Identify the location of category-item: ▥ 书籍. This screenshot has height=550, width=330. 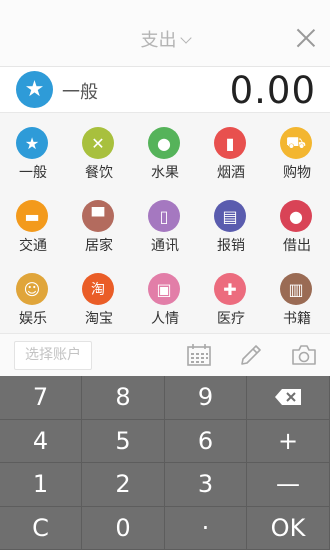
(297, 295).